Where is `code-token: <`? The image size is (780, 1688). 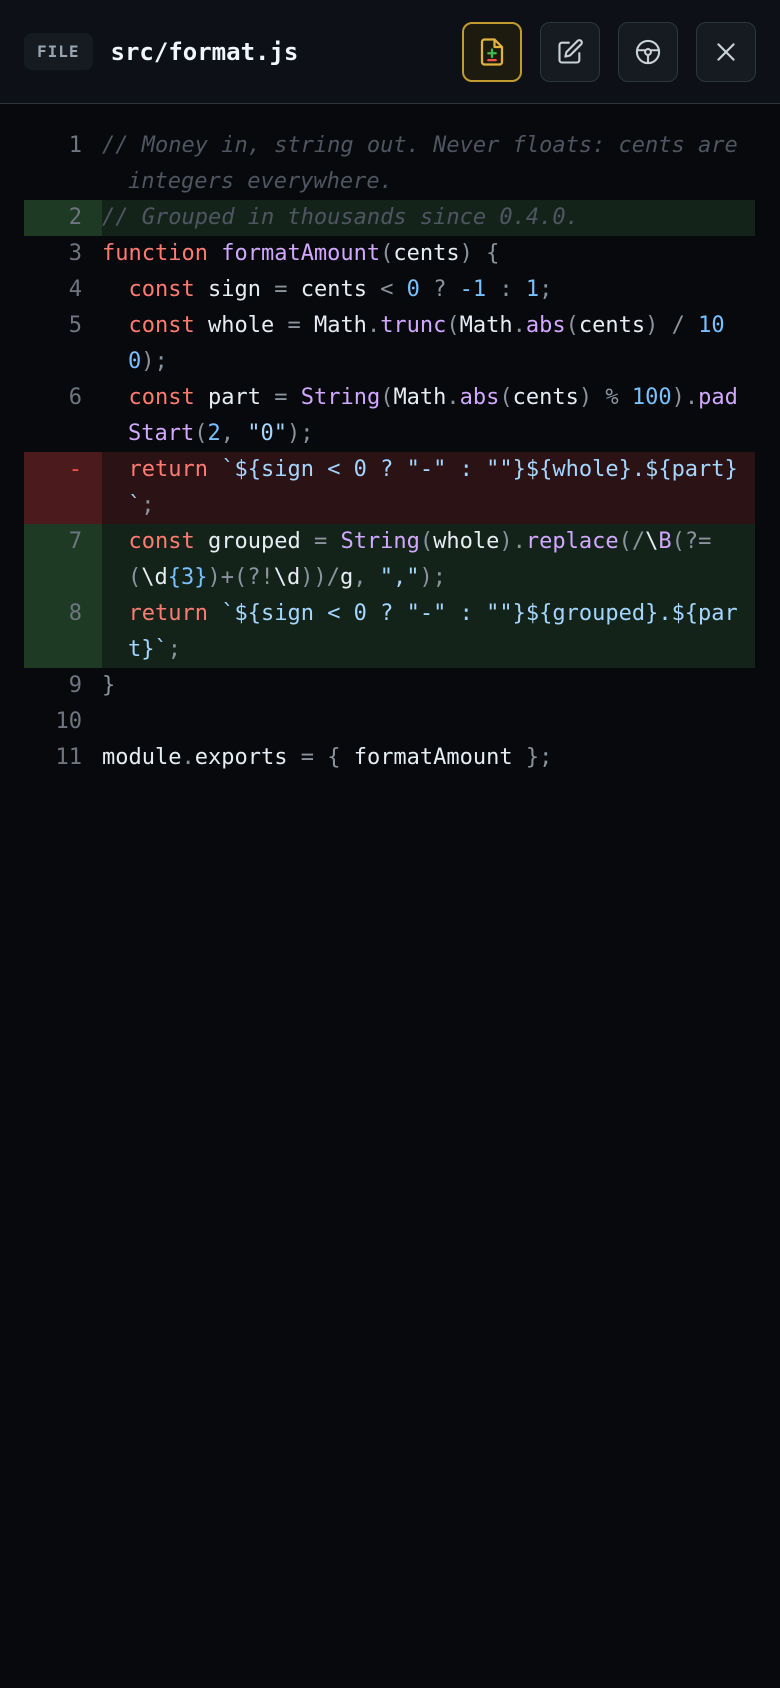 code-token: < is located at coordinates (387, 289).